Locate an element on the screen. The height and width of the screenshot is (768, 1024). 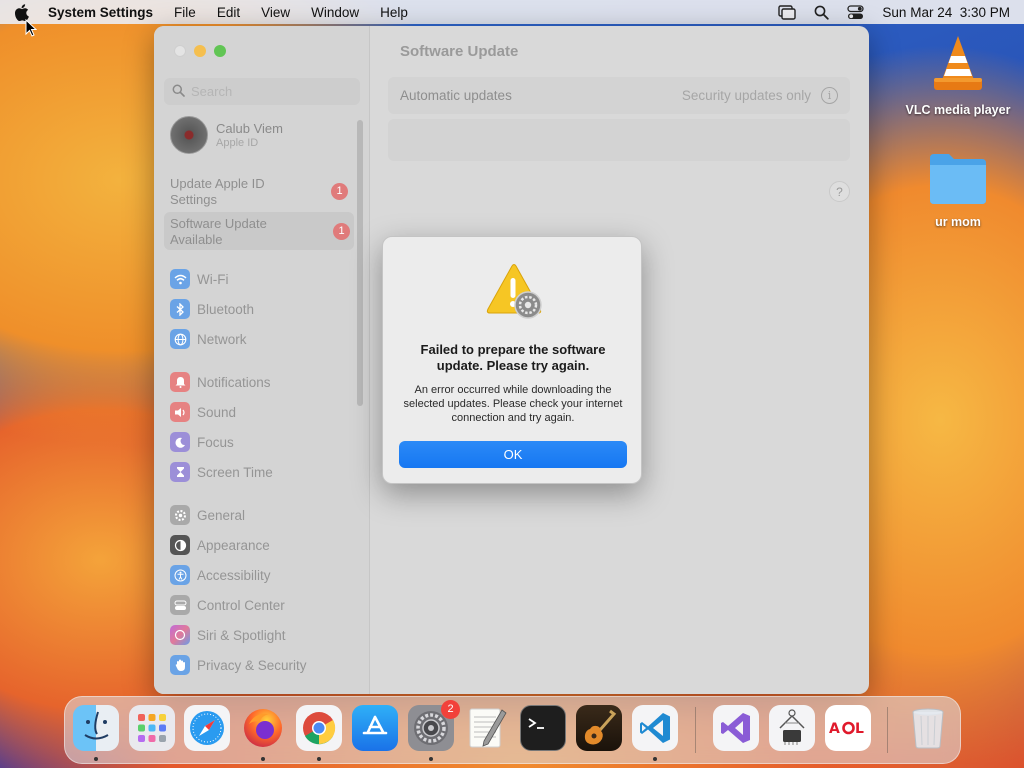
sidebar-item-label: Notifications is located at coordinates (234, 382).